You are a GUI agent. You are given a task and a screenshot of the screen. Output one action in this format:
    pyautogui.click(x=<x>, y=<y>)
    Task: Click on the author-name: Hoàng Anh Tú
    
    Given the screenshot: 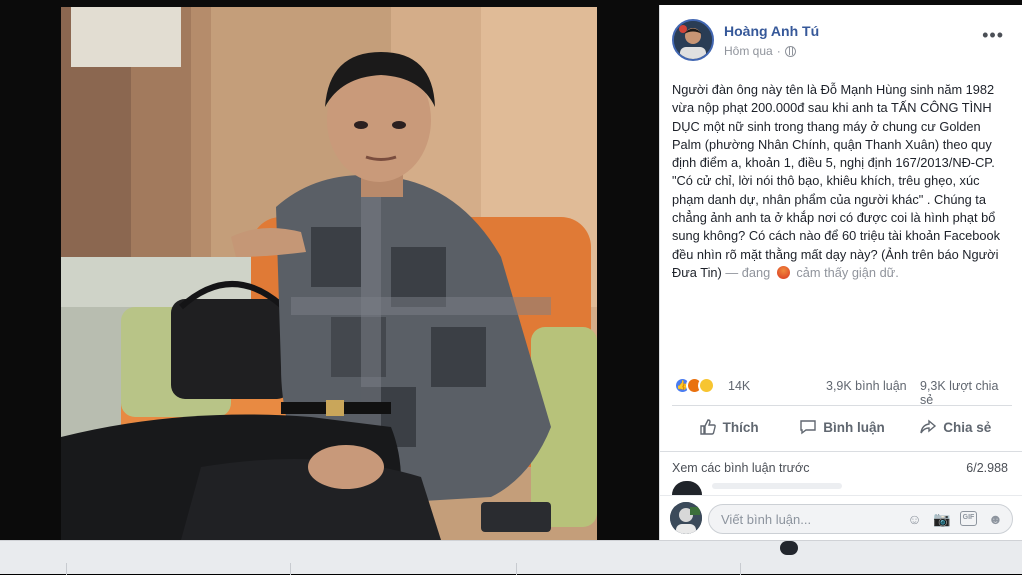 What is the action you would take?
    pyautogui.click(x=771, y=31)
    